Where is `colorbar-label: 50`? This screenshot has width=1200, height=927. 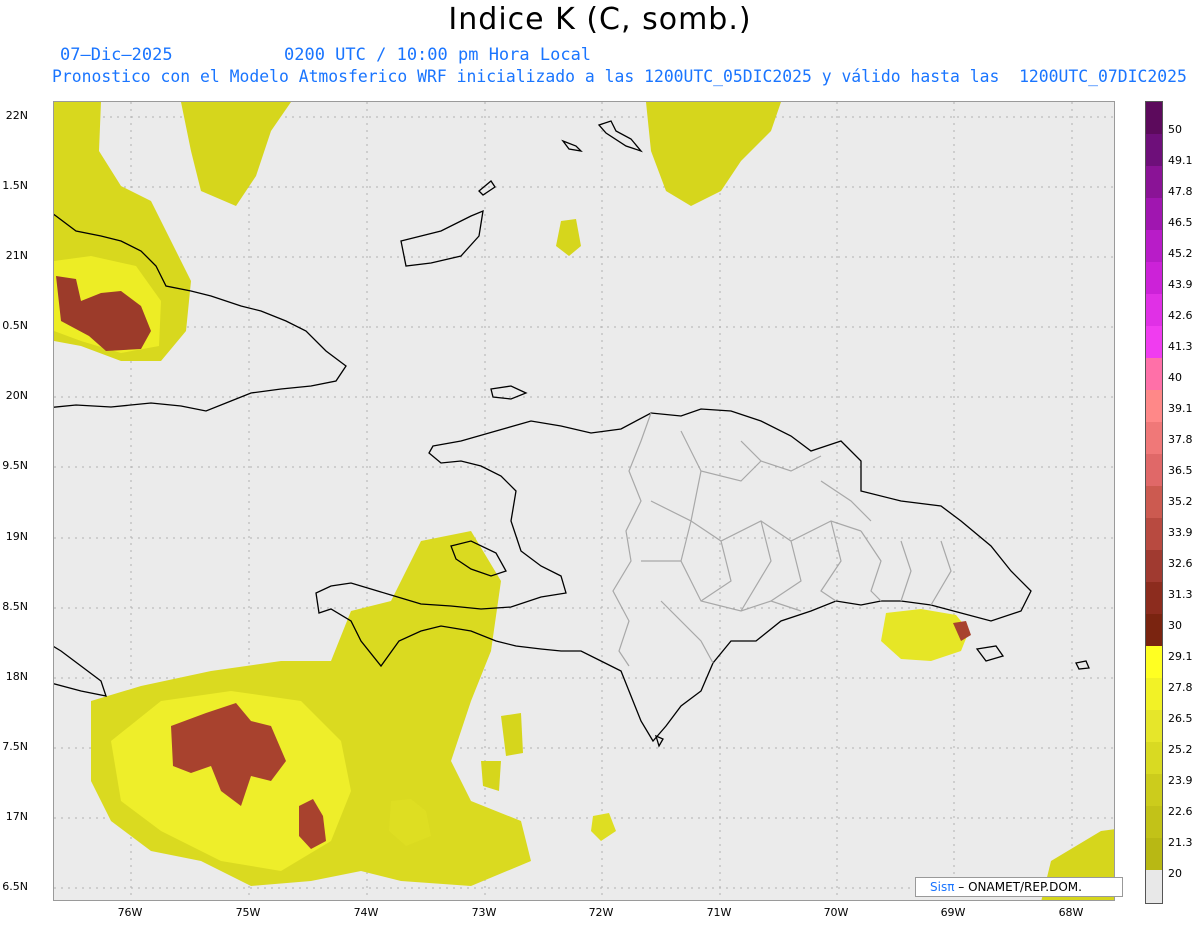
colorbar-label: 50 is located at coordinates (1175, 129).